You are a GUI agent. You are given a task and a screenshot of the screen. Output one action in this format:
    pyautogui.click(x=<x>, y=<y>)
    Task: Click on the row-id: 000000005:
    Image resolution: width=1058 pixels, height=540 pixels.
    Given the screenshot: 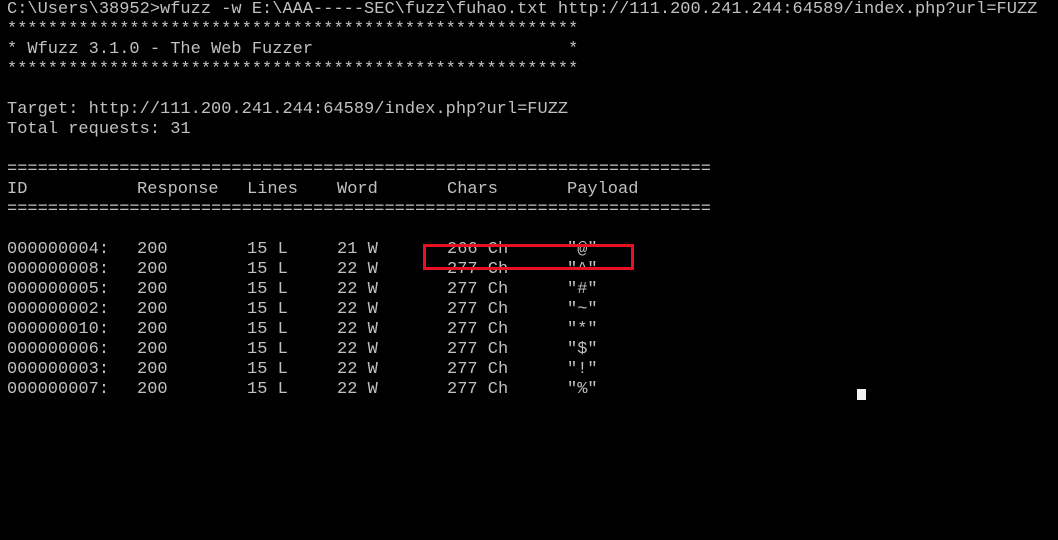 What is the action you would take?
    pyautogui.click(x=58, y=289)
    